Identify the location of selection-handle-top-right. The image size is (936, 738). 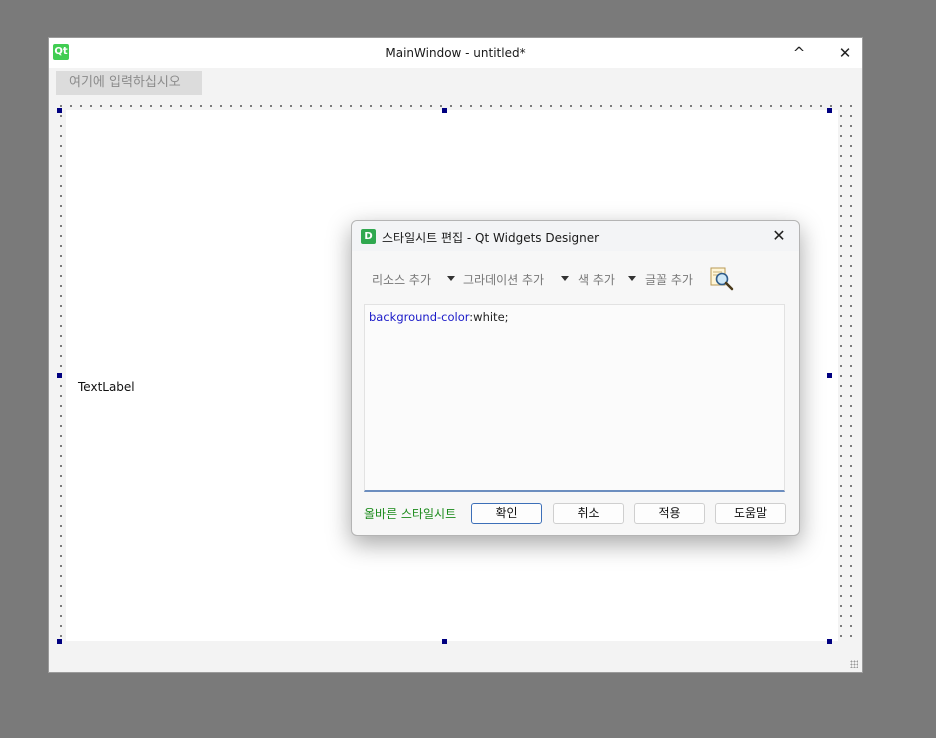
(829, 110).